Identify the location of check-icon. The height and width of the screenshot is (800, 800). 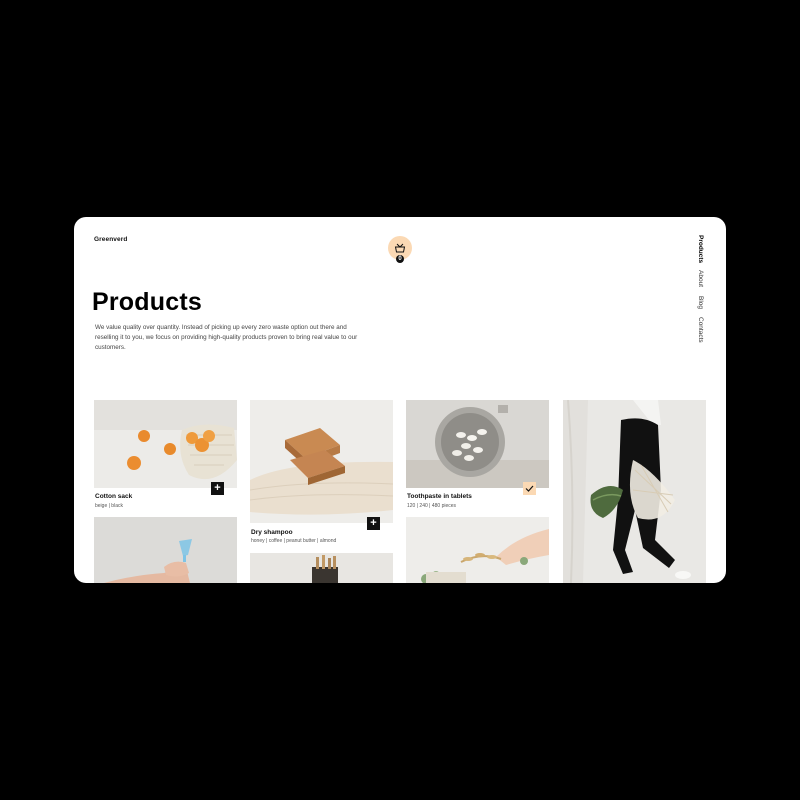
(529, 488).